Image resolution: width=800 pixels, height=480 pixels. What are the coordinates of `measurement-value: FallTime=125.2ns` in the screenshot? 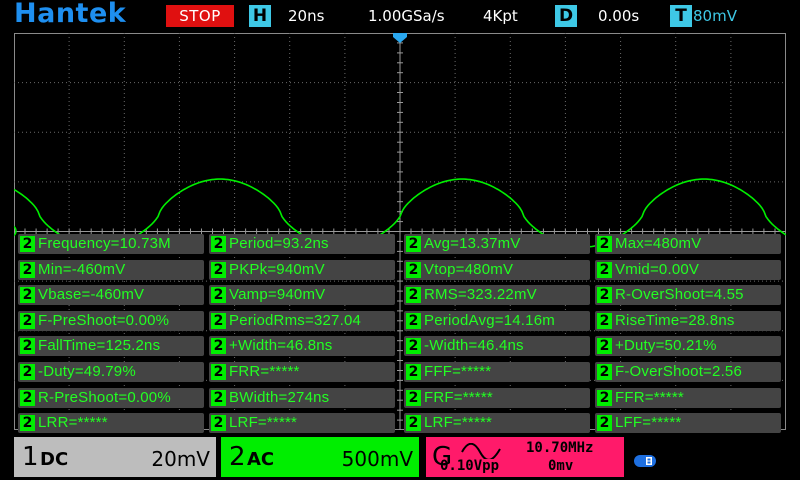 It's located at (99, 346).